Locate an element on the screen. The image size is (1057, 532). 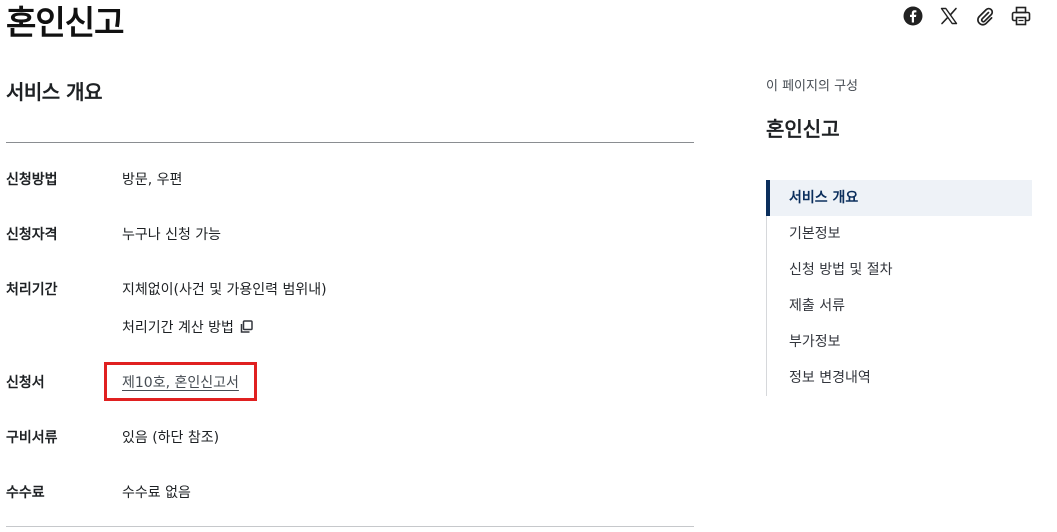
row-value: 수수료 없음 is located at coordinates (156, 493).